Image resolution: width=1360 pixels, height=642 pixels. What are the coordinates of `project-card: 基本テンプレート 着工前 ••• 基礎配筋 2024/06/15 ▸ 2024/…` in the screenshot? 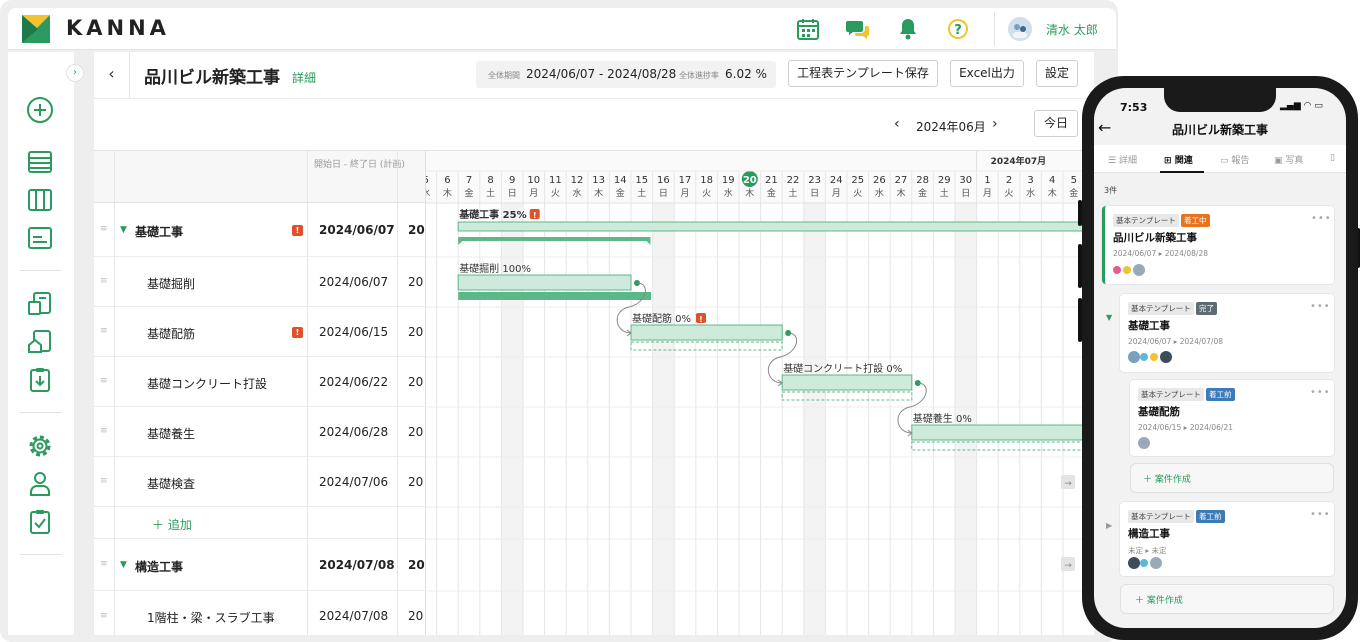 It's located at (1232, 418).